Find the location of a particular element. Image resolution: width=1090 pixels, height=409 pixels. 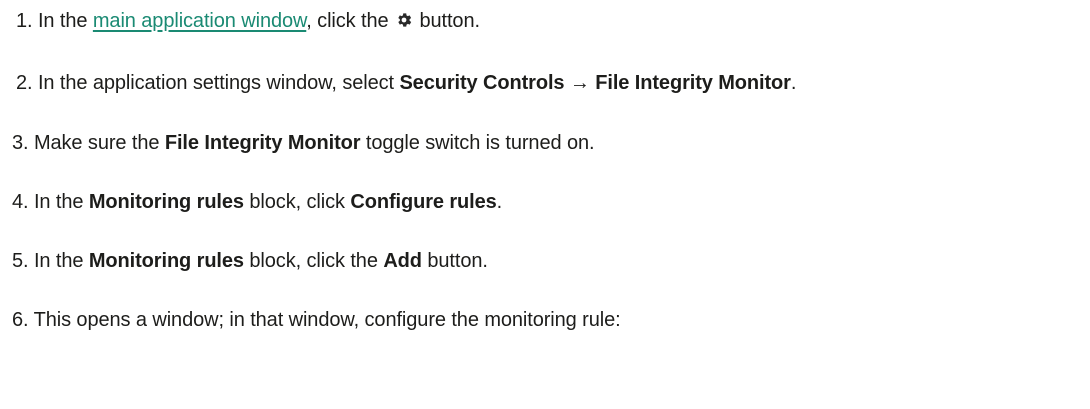

step-number: 1. is located at coordinates (24, 21).